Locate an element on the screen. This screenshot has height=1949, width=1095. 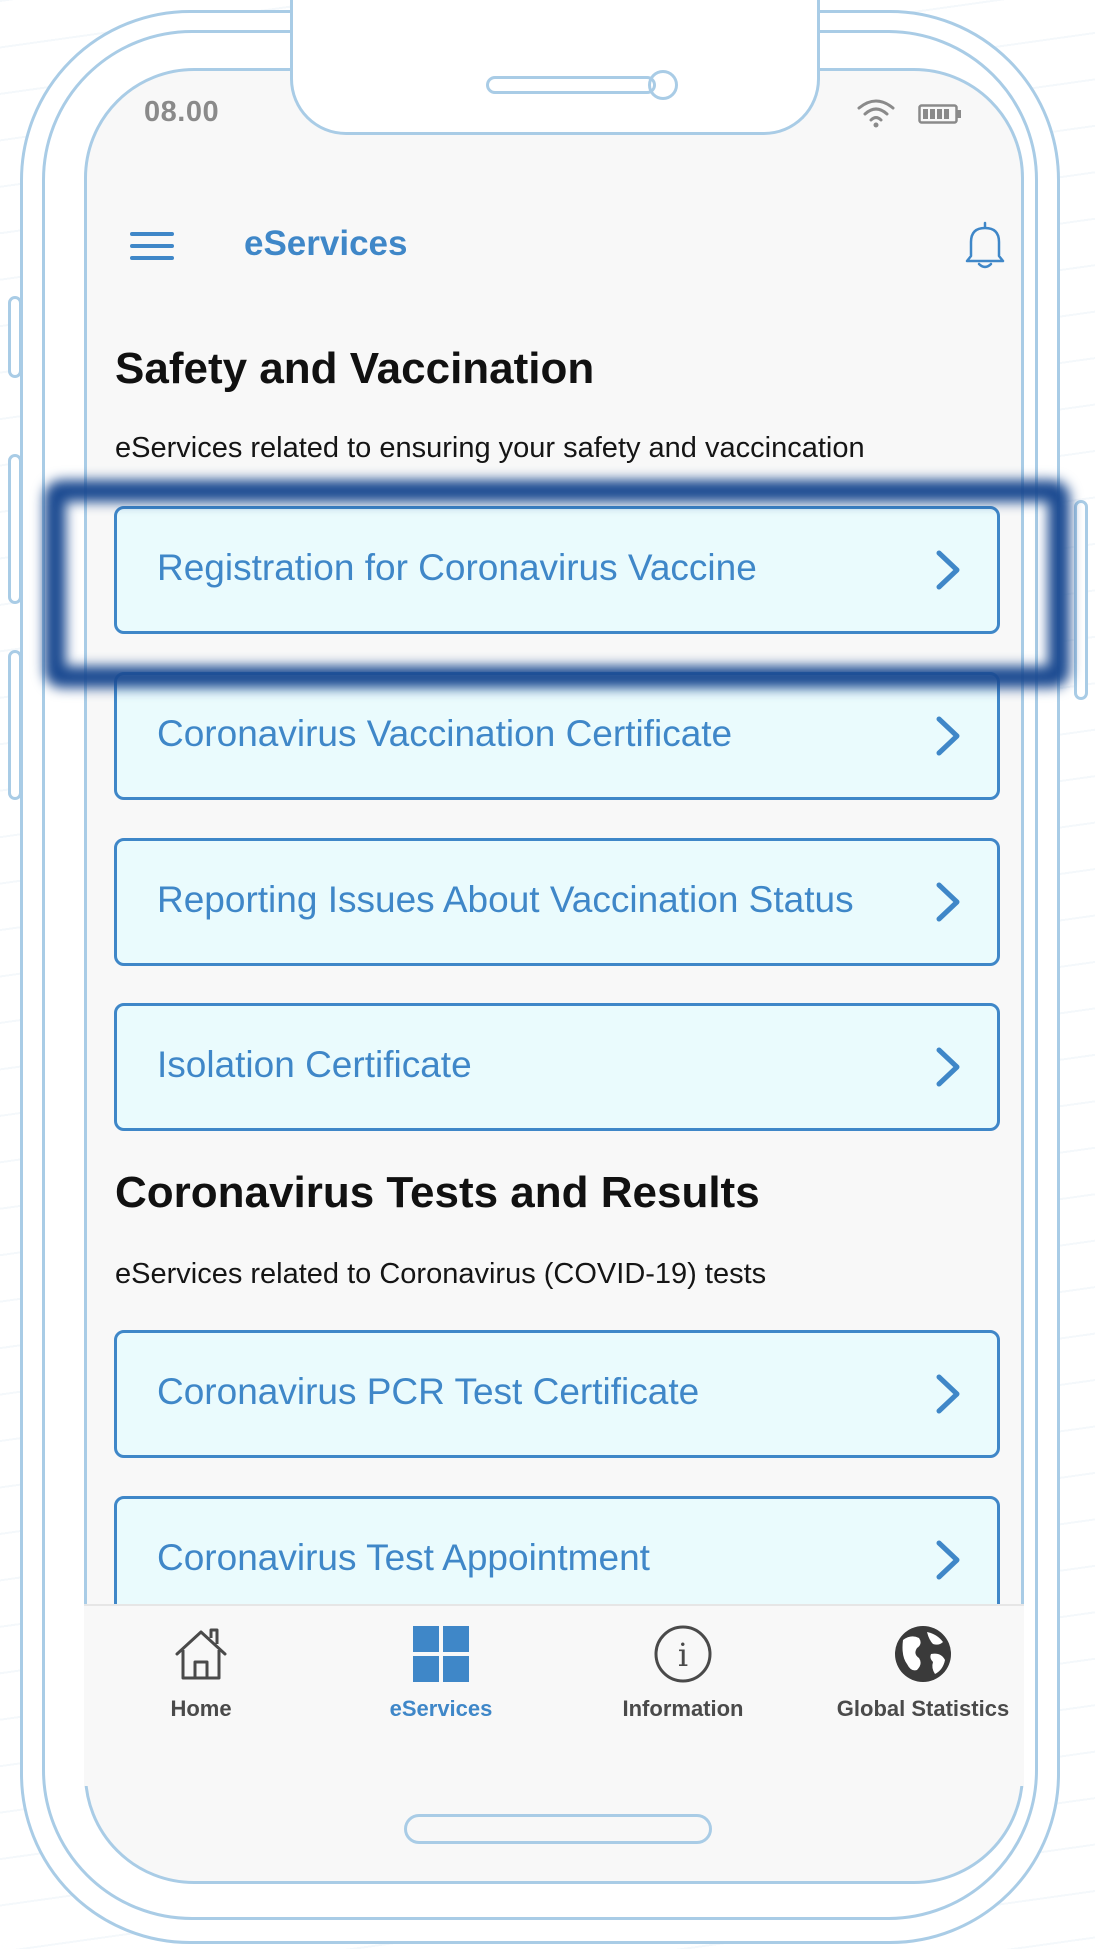
nav-item-global-statistics: Global Statistics is located at coordinates (923, 1673).